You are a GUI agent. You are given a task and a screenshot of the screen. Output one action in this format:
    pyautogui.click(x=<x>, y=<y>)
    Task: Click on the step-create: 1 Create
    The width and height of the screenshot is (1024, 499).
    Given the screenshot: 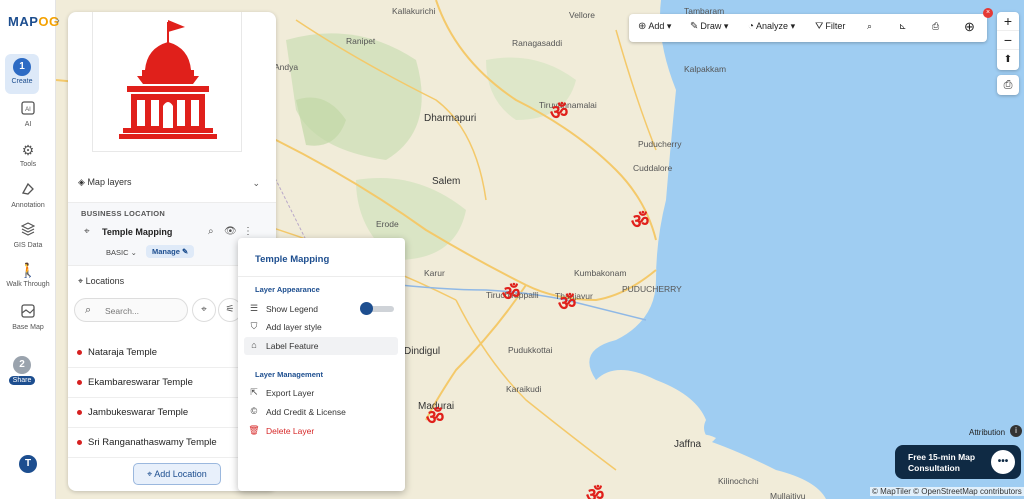 What is the action you would take?
    pyautogui.click(x=22, y=74)
    